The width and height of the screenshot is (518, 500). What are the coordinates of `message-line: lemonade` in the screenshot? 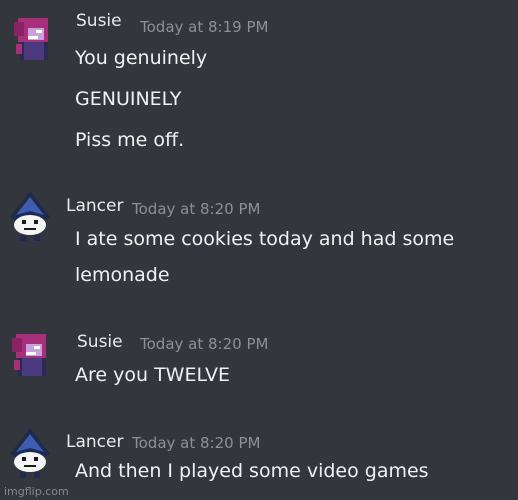 It's located at (122, 275).